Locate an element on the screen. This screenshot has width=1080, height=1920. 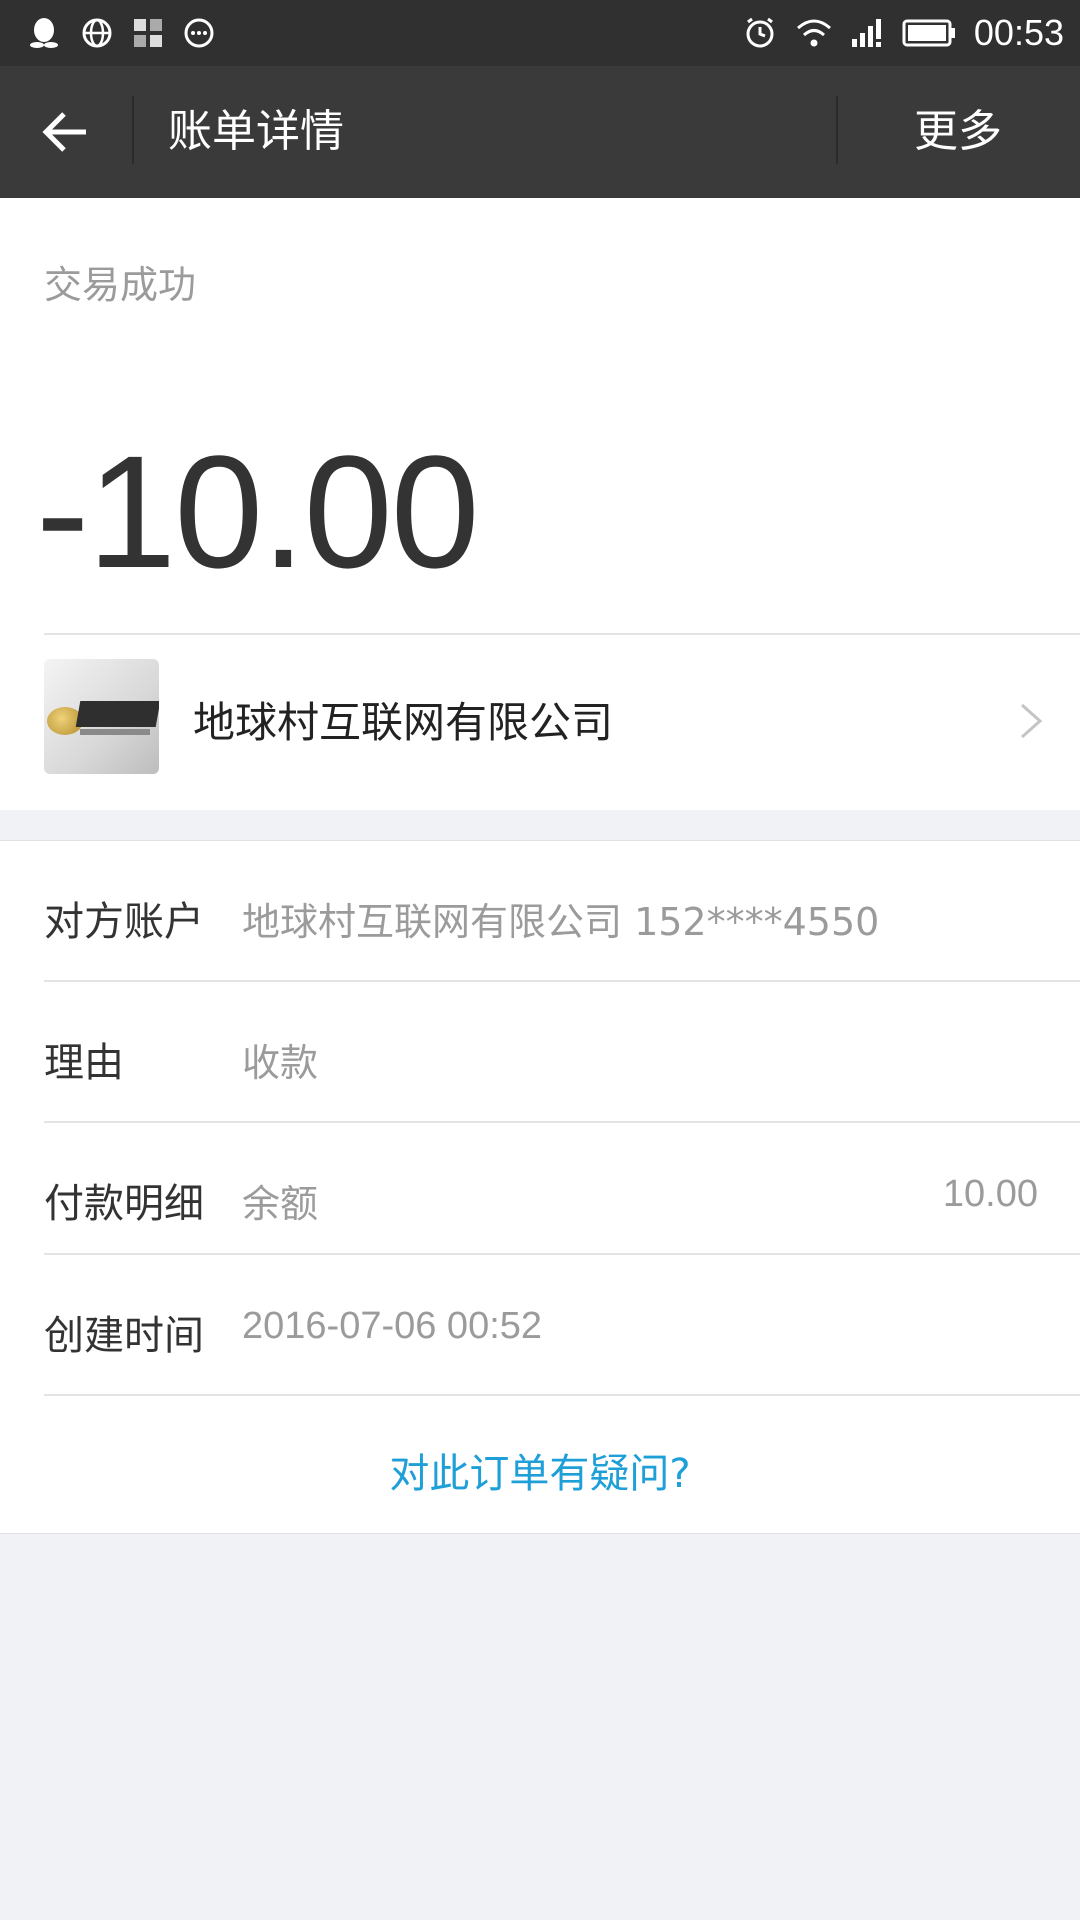
detail-row-created: 创建时间 2016-07-06 00:52 is located at coordinates (540, 1325).